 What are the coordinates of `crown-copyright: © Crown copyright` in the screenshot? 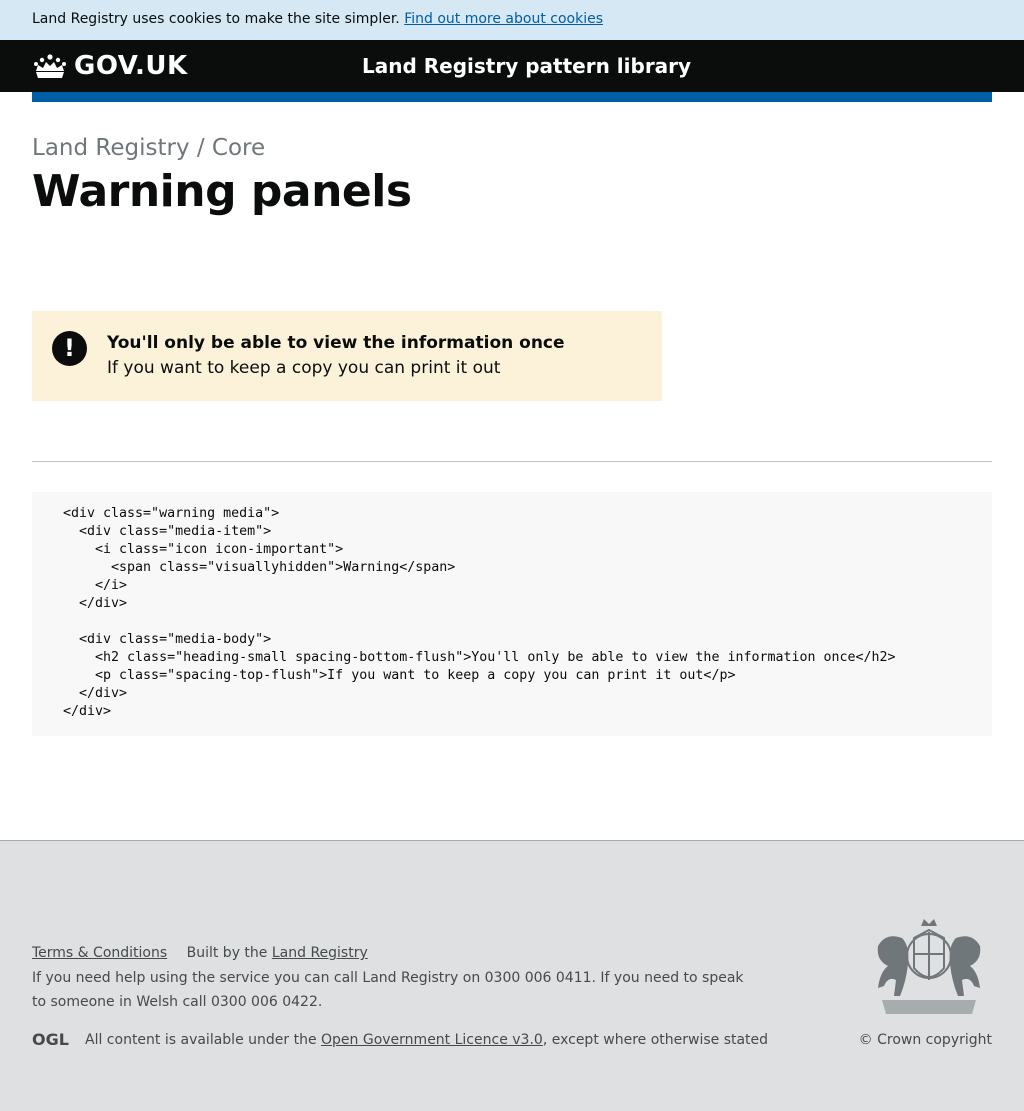 It's located at (925, 1040).